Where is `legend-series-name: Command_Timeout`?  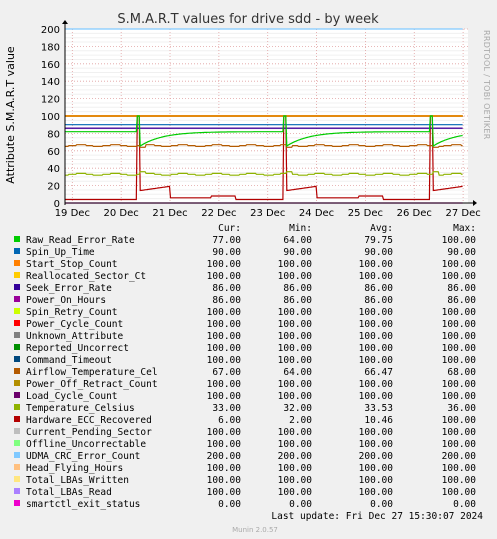 legend-series-name: Command_Timeout is located at coordinates (69, 360).